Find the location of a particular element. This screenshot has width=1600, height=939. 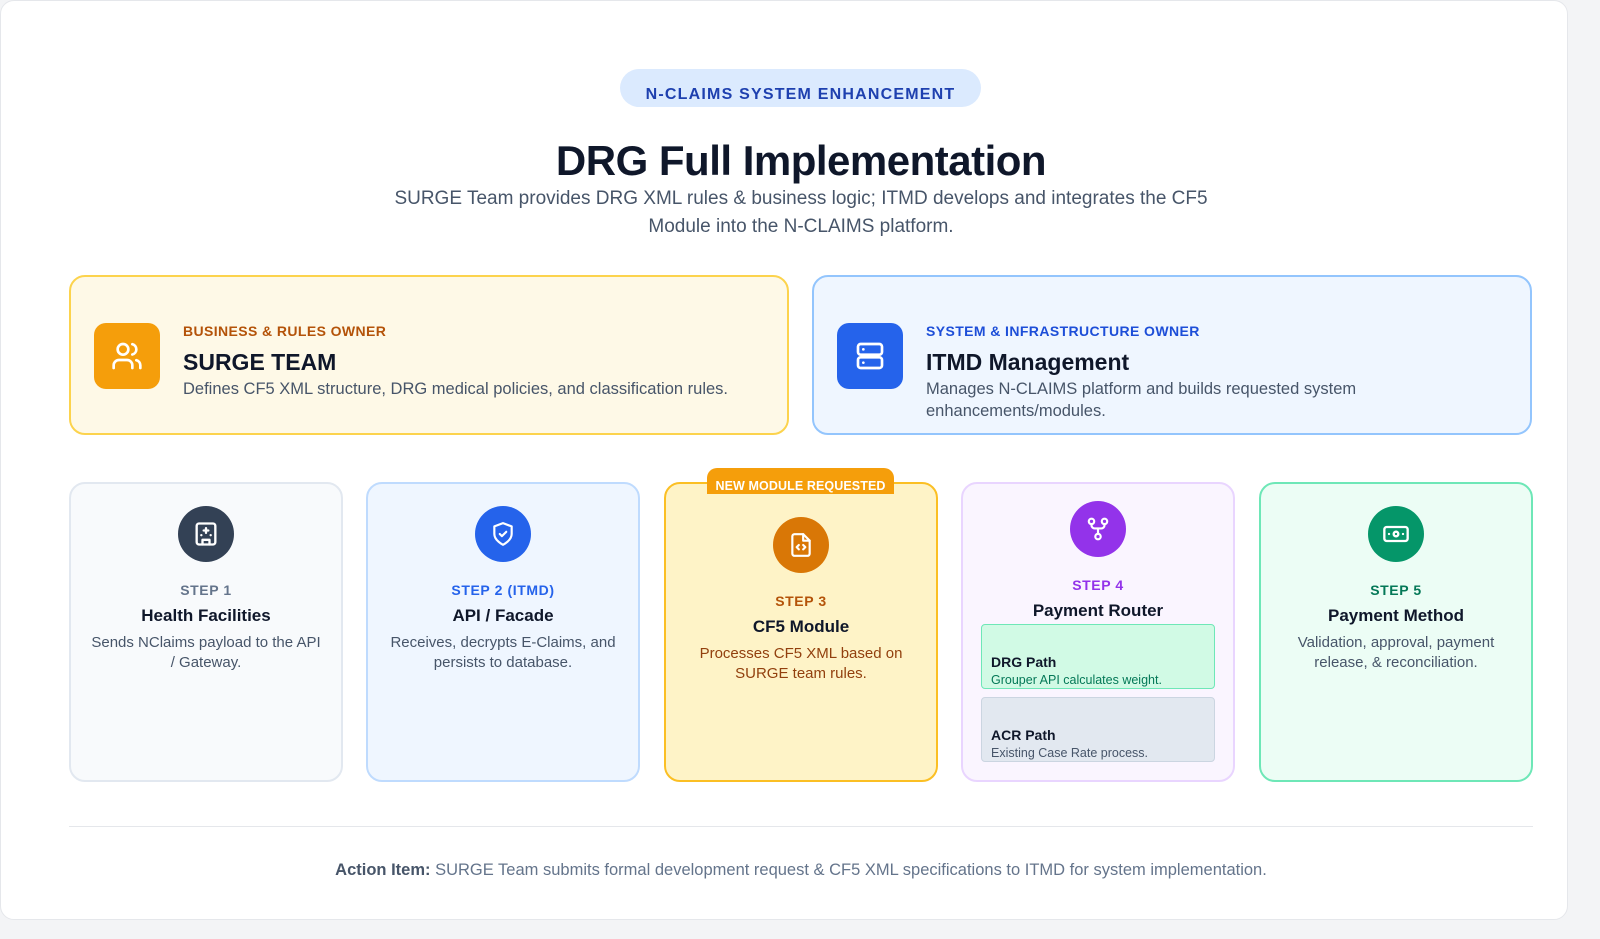

owner-name: SURGE TEAM is located at coordinates (260, 362).